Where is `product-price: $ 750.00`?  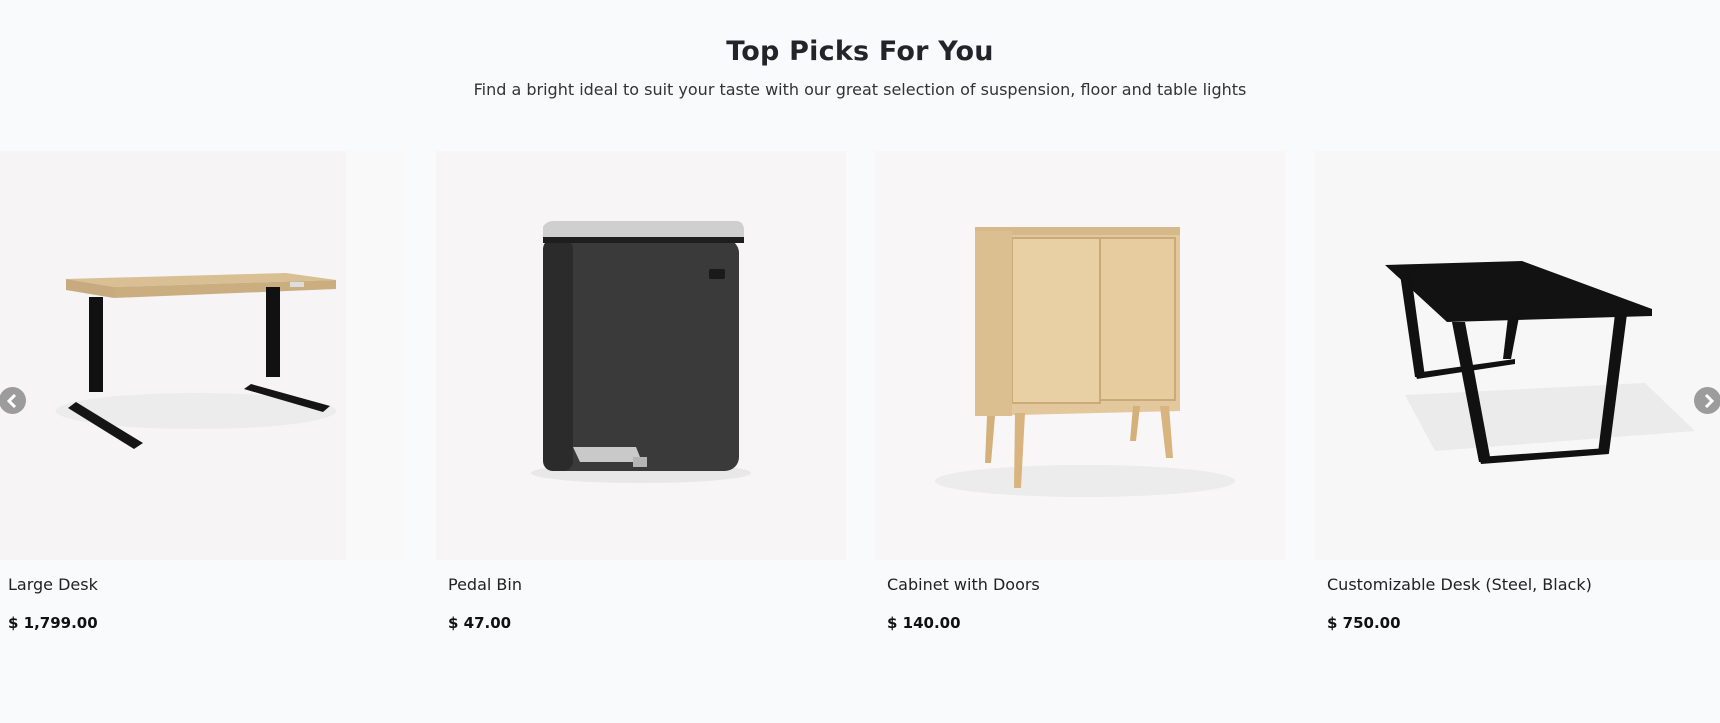 product-price: $ 750.00 is located at coordinates (1364, 623).